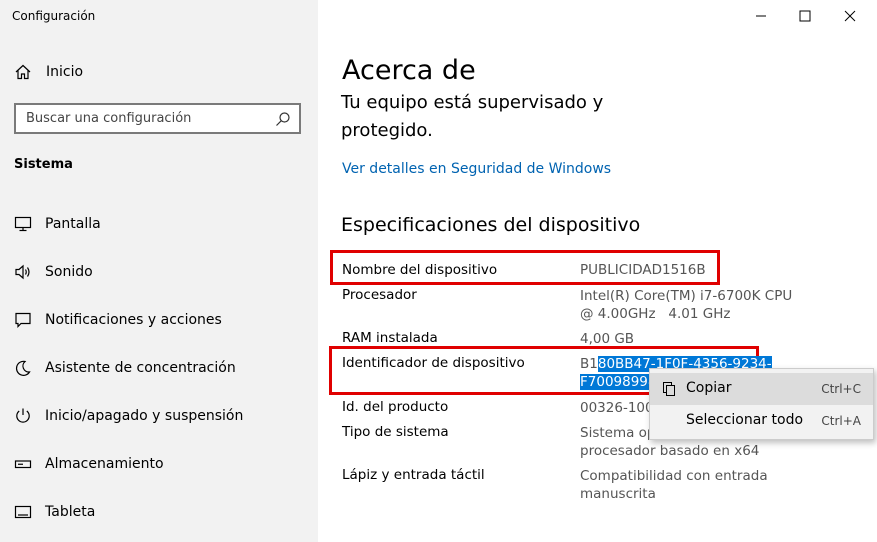 The image size is (877, 542). Describe the element at coordinates (476, 169) in the screenshot. I see `security-details-link: Ver detalles en Seguridad de Windows` at that location.